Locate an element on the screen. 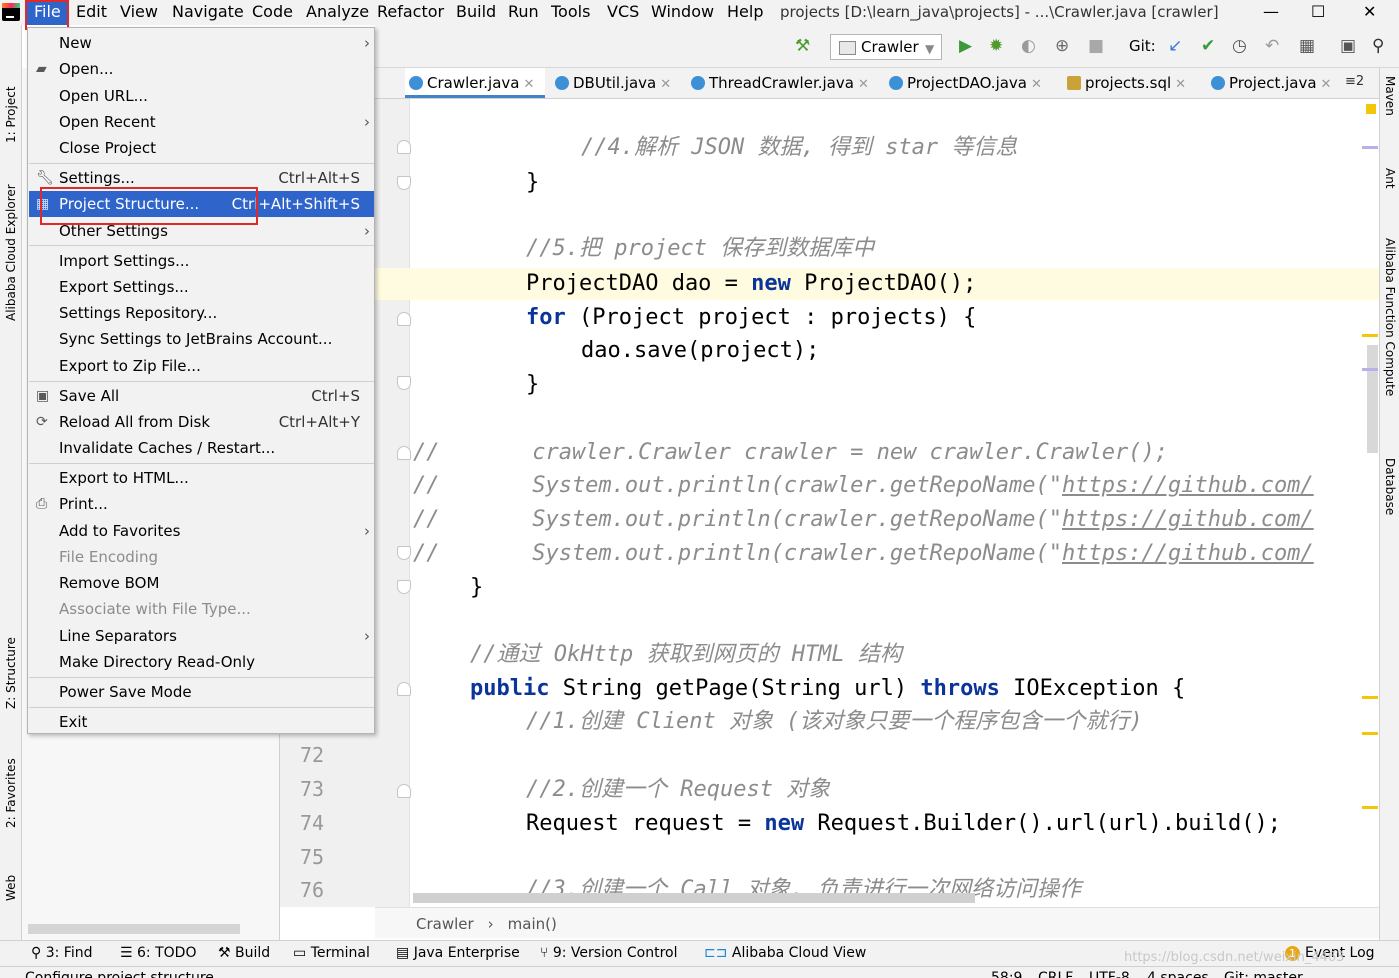  menu-item-add-favorites: Add to Favorites › is located at coordinates (201, 531).